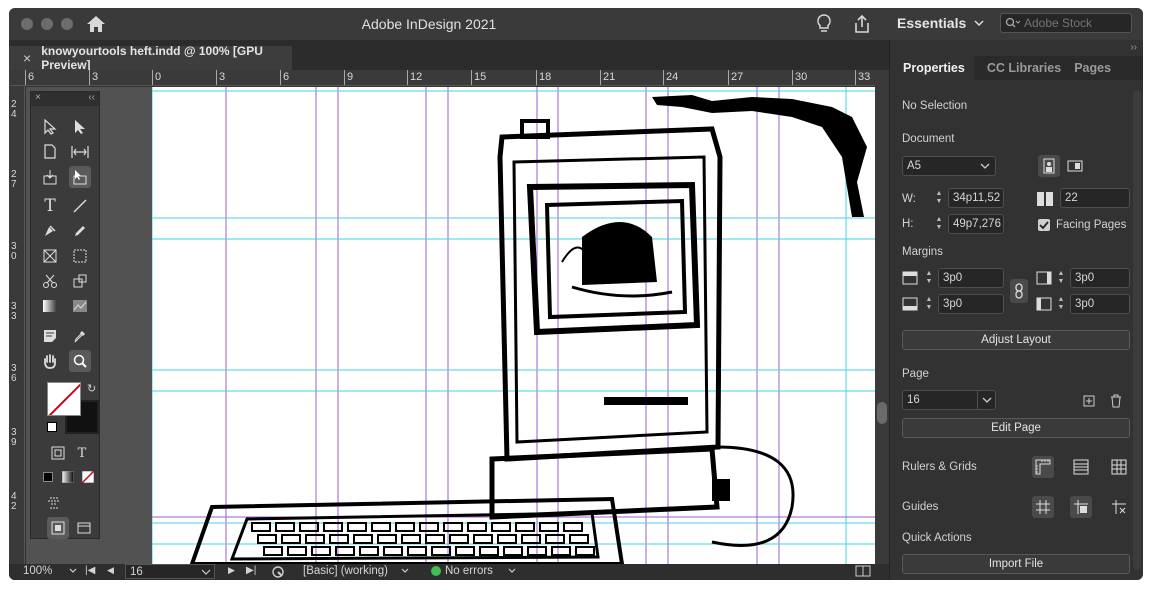 This screenshot has width=1159, height=590. What do you see at coordinates (1133, 47) in the screenshot?
I see `collapse-dock-icon: ››` at bounding box center [1133, 47].